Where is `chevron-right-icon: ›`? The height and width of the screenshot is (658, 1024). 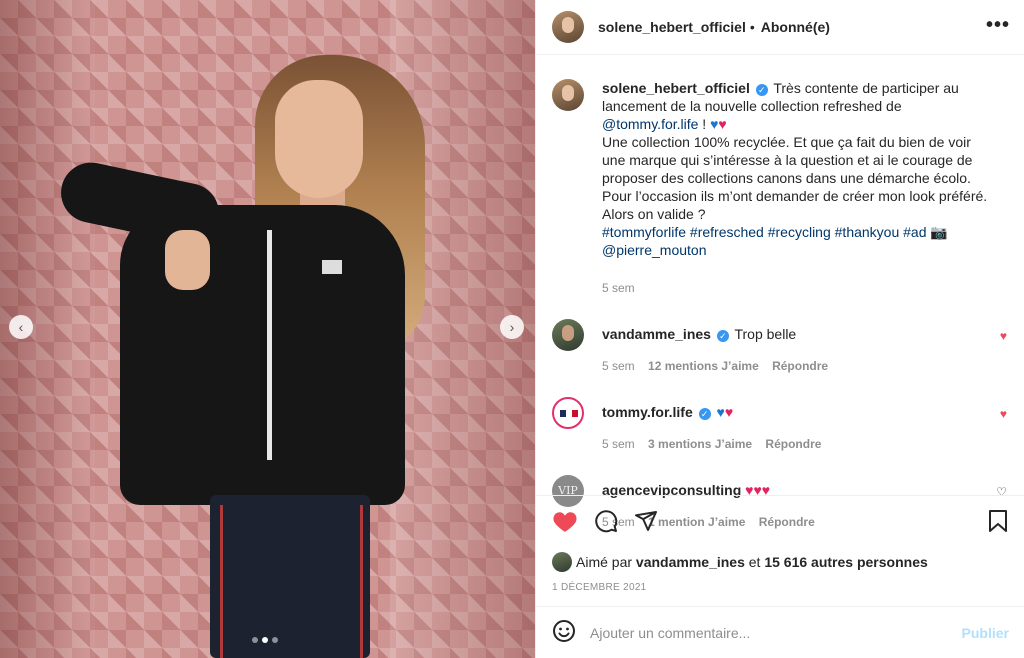
chevron-right-icon: › is located at coordinates (512, 327).